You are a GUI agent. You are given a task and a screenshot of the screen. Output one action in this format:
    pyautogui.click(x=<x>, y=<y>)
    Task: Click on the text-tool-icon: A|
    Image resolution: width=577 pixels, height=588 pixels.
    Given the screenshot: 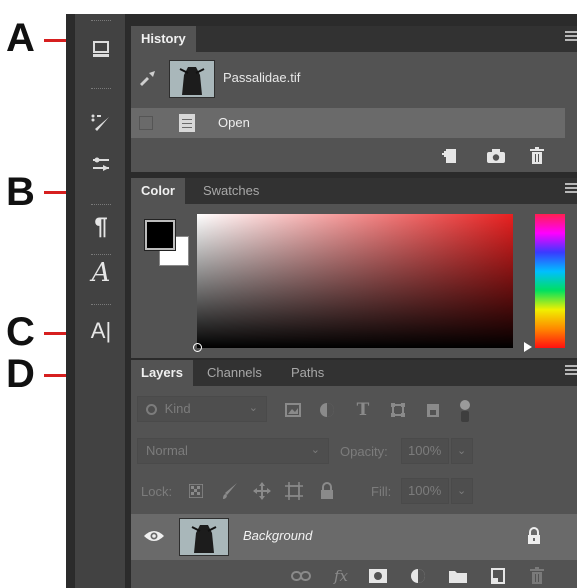 What is the action you would take?
    pyautogui.click(x=101, y=331)
    